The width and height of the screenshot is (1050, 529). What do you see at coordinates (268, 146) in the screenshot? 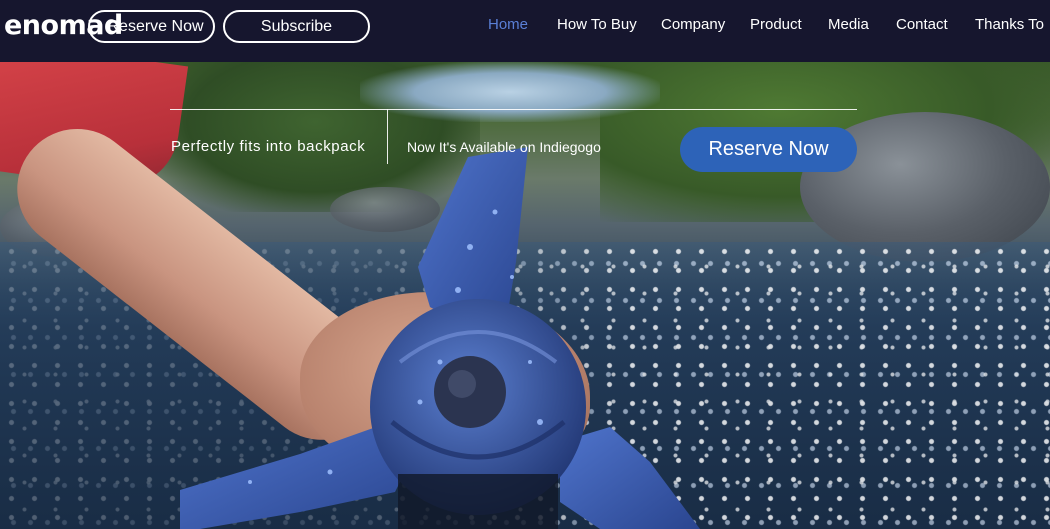
I see `hero-tagline: Perfectly fits into backpack` at bounding box center [268, 146].